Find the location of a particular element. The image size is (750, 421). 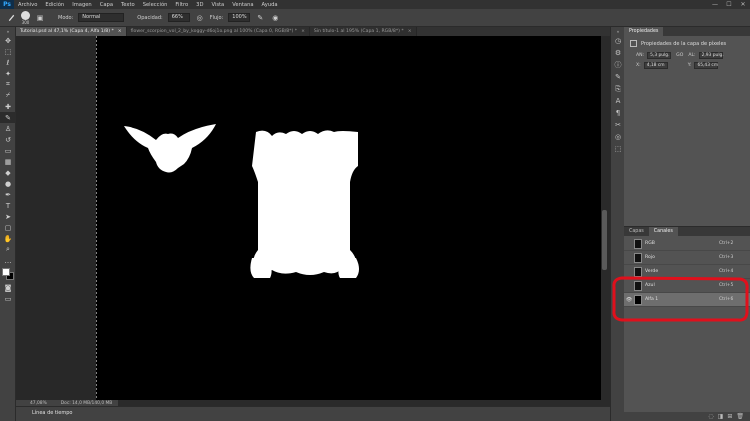

menu-archivo: Archivo is located at coordinates (27, 5).